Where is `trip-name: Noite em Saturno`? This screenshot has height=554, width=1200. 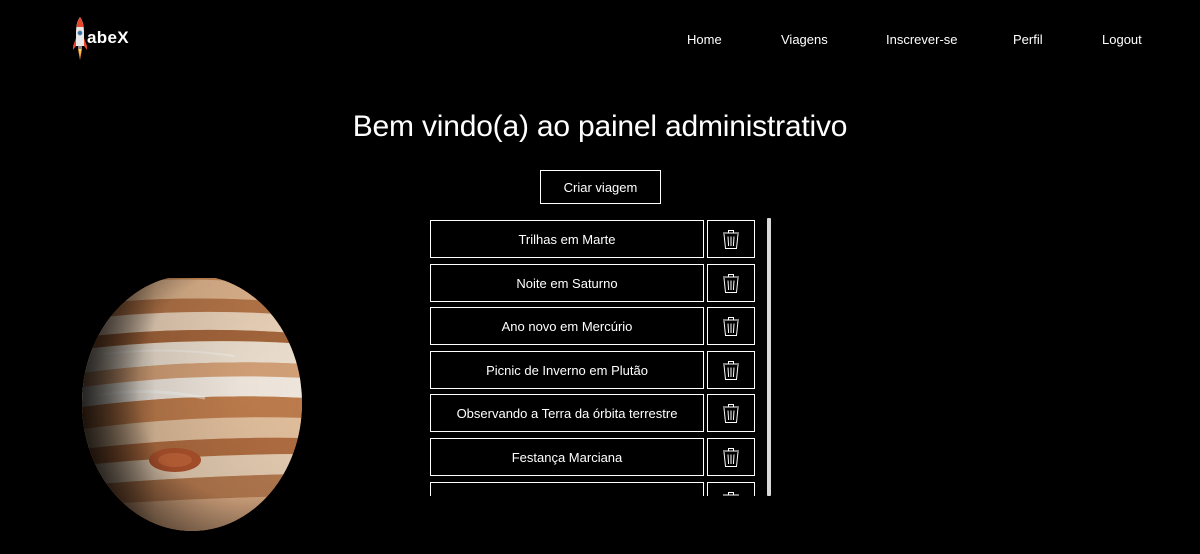 trip-name: Noite em Saturno is located at coordinates (567, 283).